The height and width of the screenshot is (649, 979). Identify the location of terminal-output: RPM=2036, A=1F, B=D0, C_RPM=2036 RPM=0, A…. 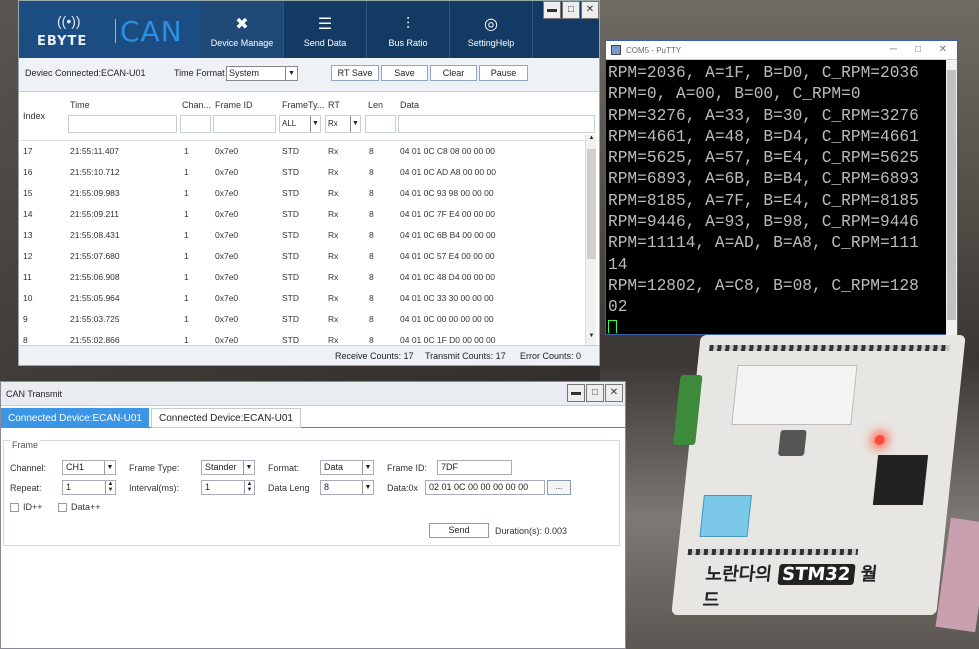
(777, 198).